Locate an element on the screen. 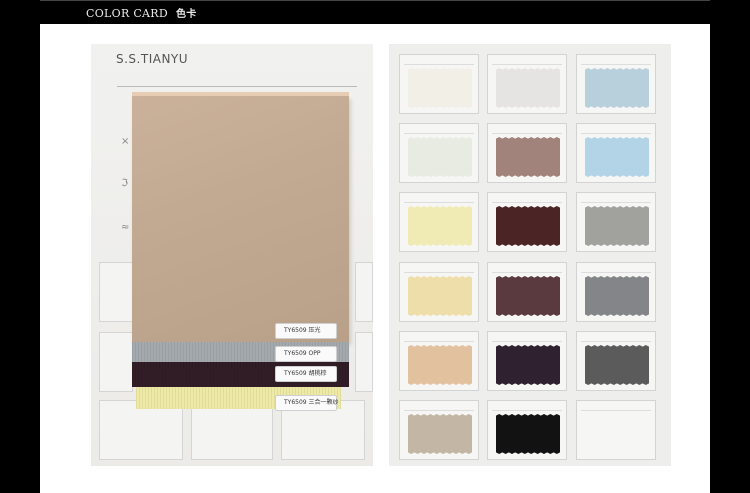 This screenshot has height=493, width=750. side-mark-icon: ≈ is located at coordinates (125, 227).